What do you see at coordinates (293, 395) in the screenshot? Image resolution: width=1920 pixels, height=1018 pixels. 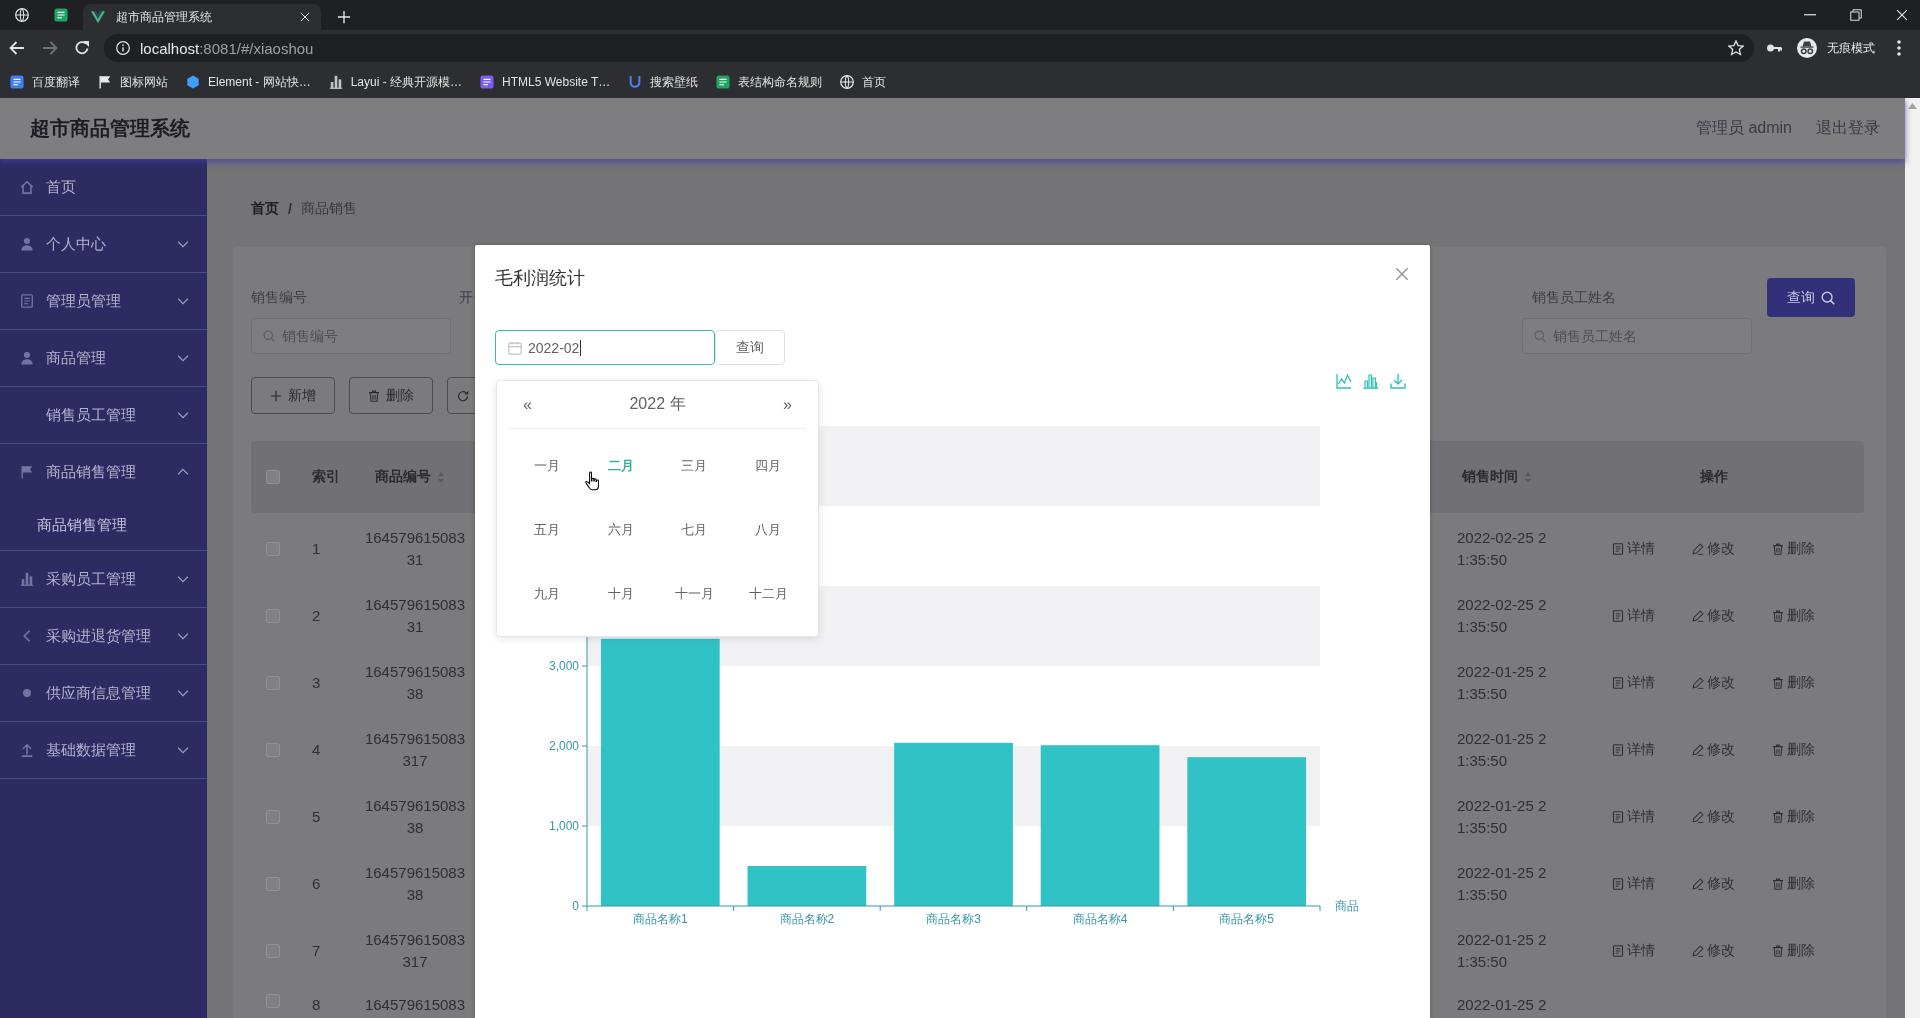 I see `add-button: 新增` at bounding box center [293, 395].